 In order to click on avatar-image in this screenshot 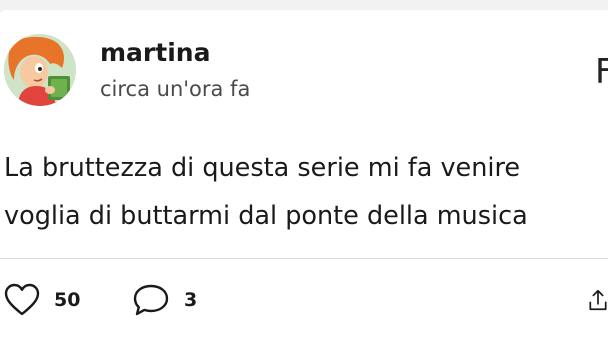, I will do `click(40, 70)`.